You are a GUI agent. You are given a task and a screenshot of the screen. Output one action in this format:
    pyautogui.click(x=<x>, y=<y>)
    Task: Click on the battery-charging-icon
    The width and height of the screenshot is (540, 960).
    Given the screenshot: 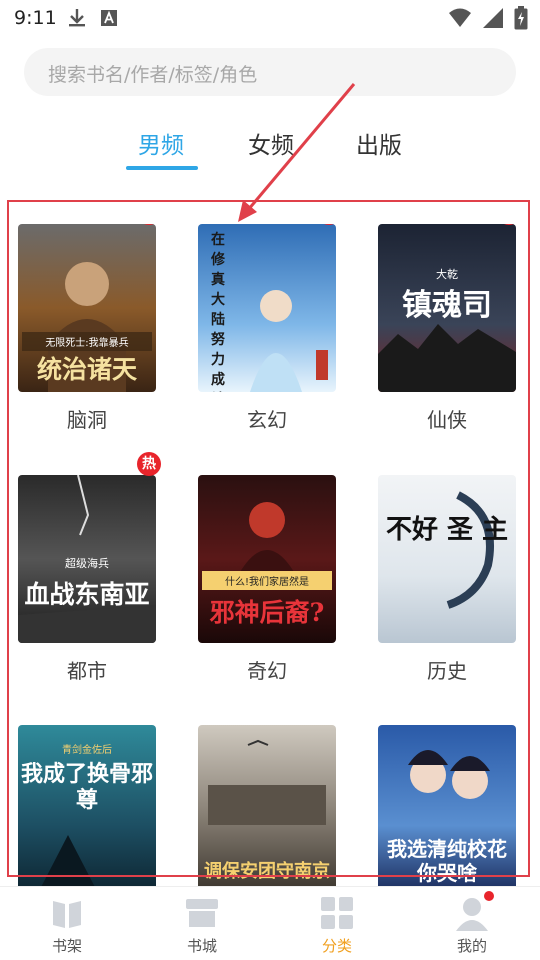 What is the action you would take?
    pyautogui.click(x=521, y=20)
    